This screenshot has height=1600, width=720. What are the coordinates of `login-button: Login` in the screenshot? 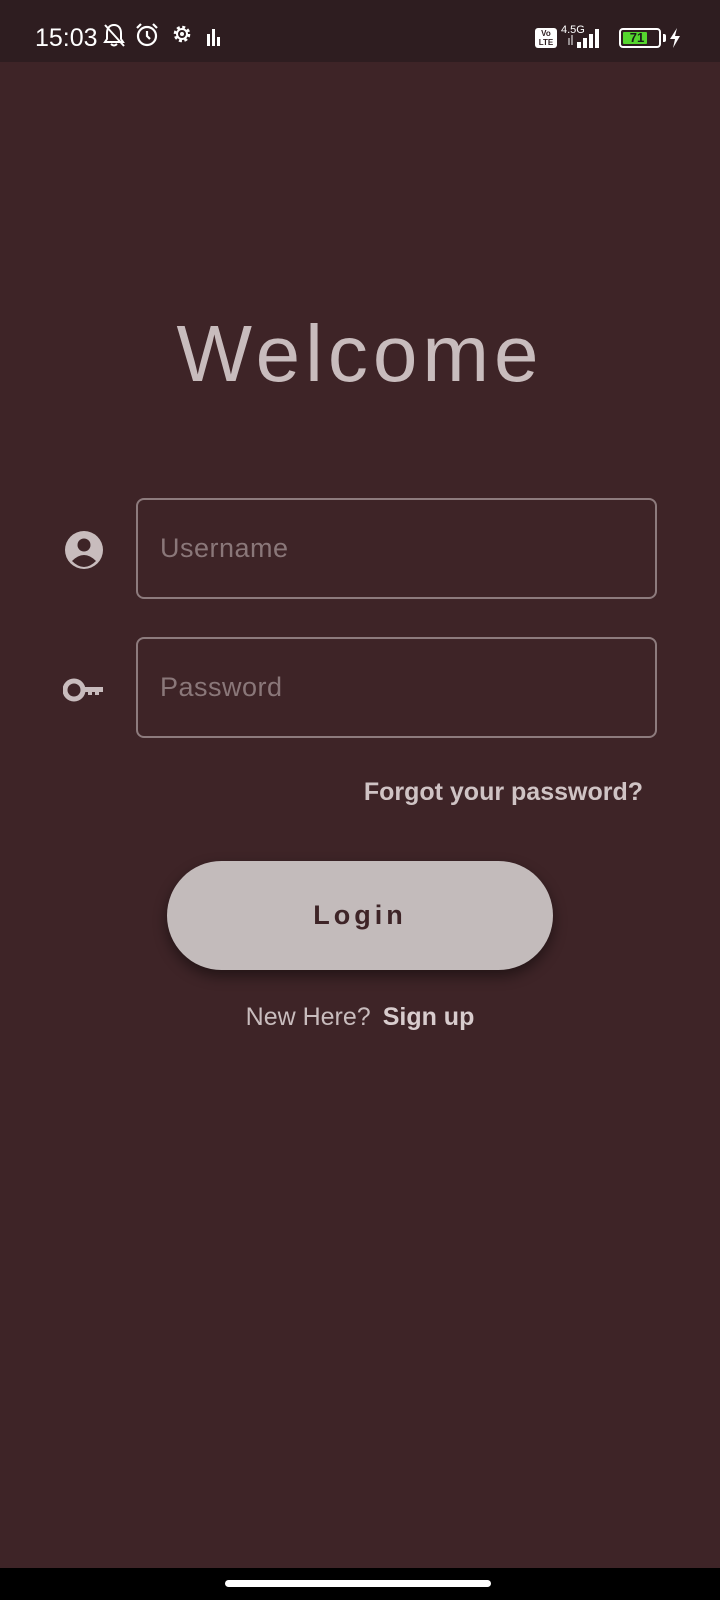 It's located at (360, 915).